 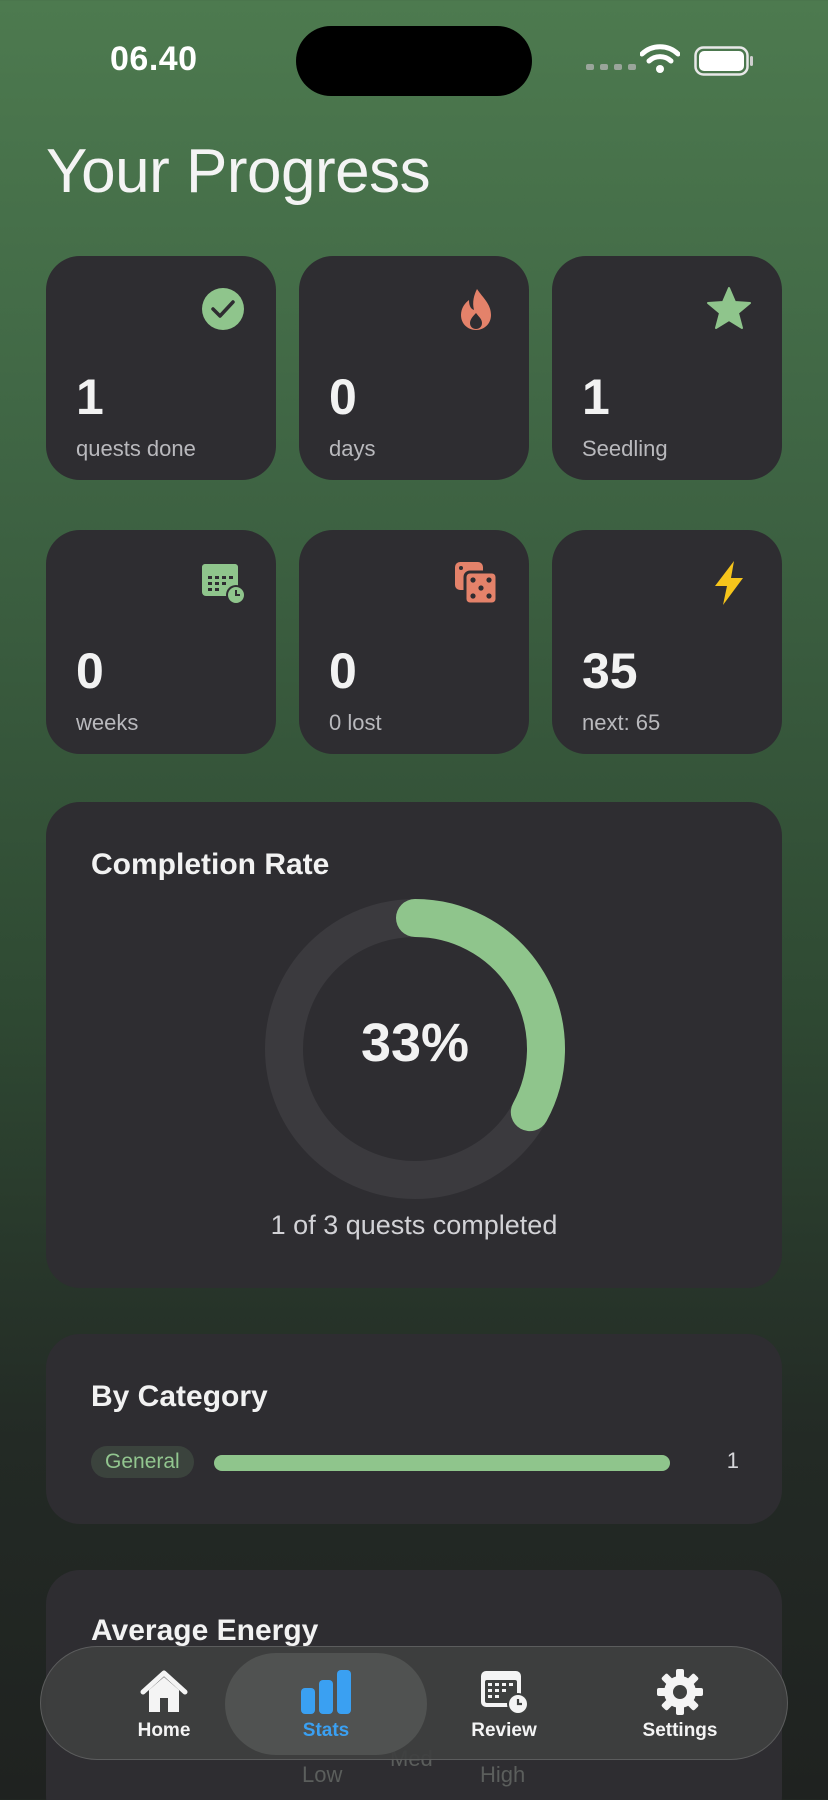 I want to click on stat-label: next: 65, so click(x=621, y=722).